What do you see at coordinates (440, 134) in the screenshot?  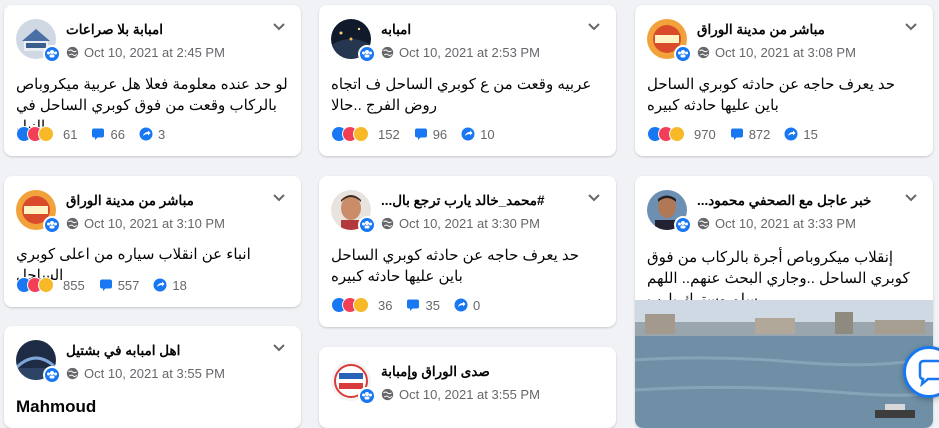 I see `comment-count: 96` at bounding box center [440, 134].